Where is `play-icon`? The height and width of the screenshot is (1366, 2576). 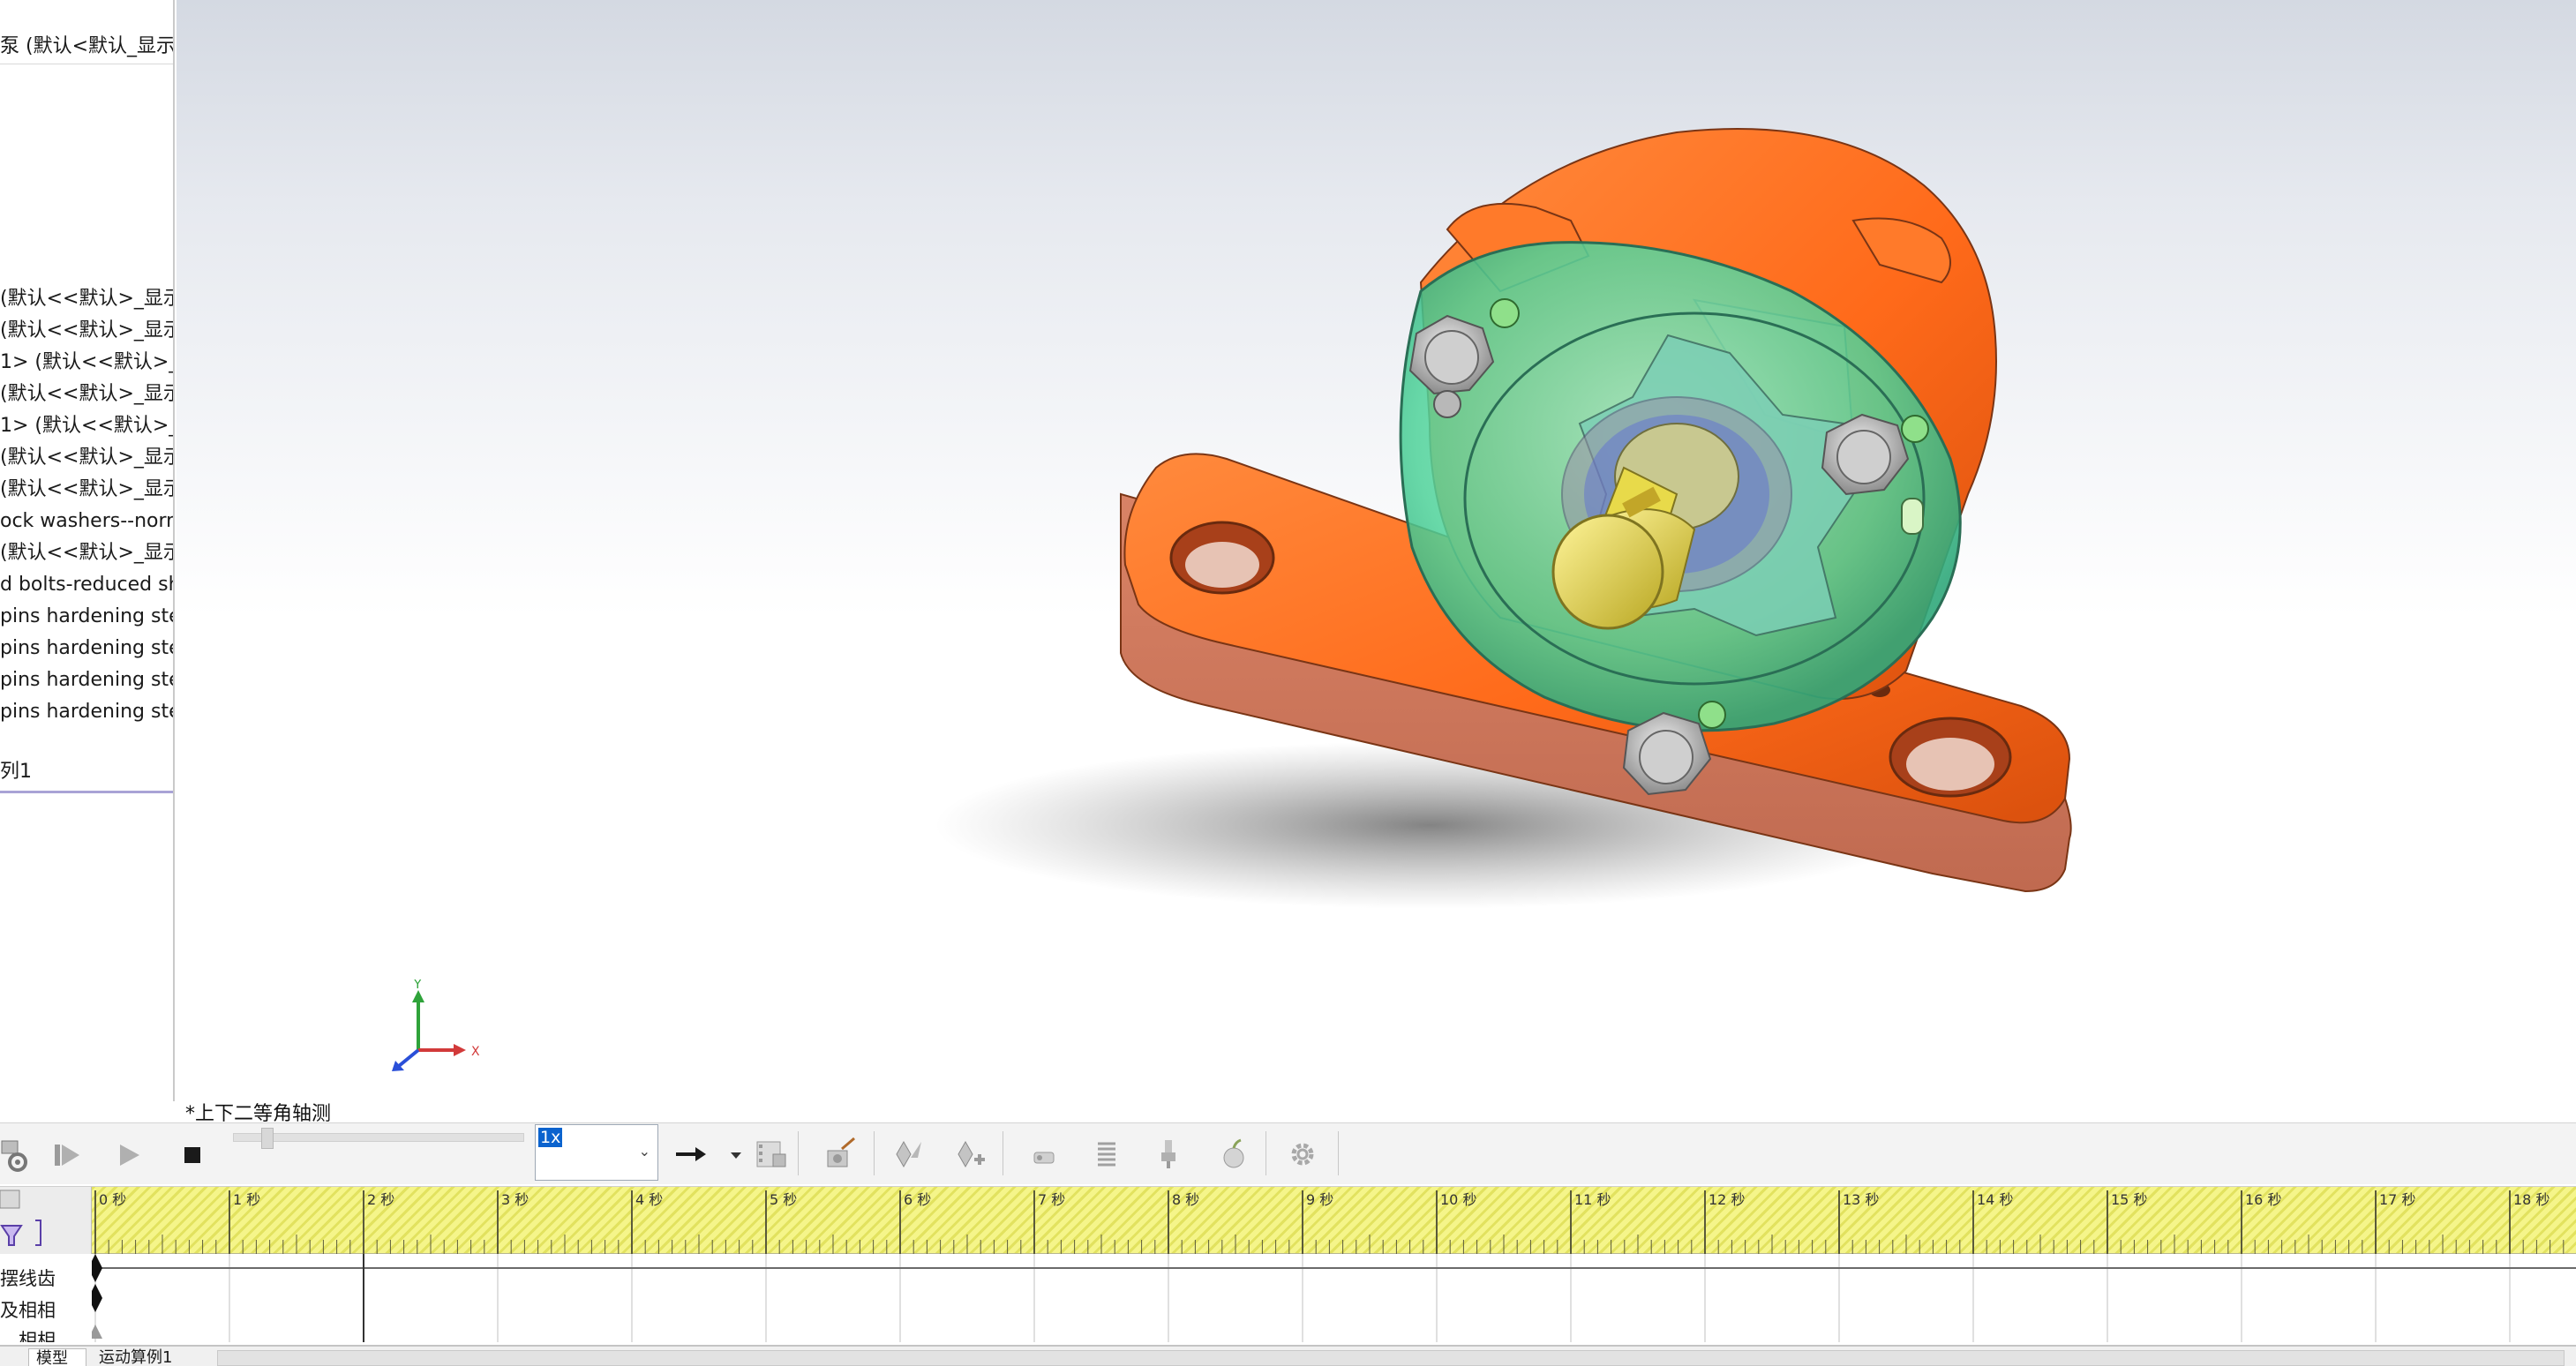 play-icon is located at coordinates (129, 1155).